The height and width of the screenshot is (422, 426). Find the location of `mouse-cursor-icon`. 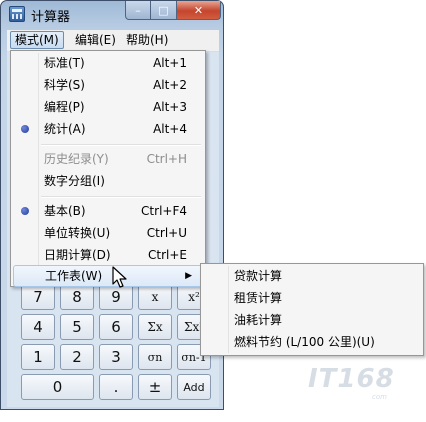

mouse-cursor-icon is located at coordinates (119, 277).